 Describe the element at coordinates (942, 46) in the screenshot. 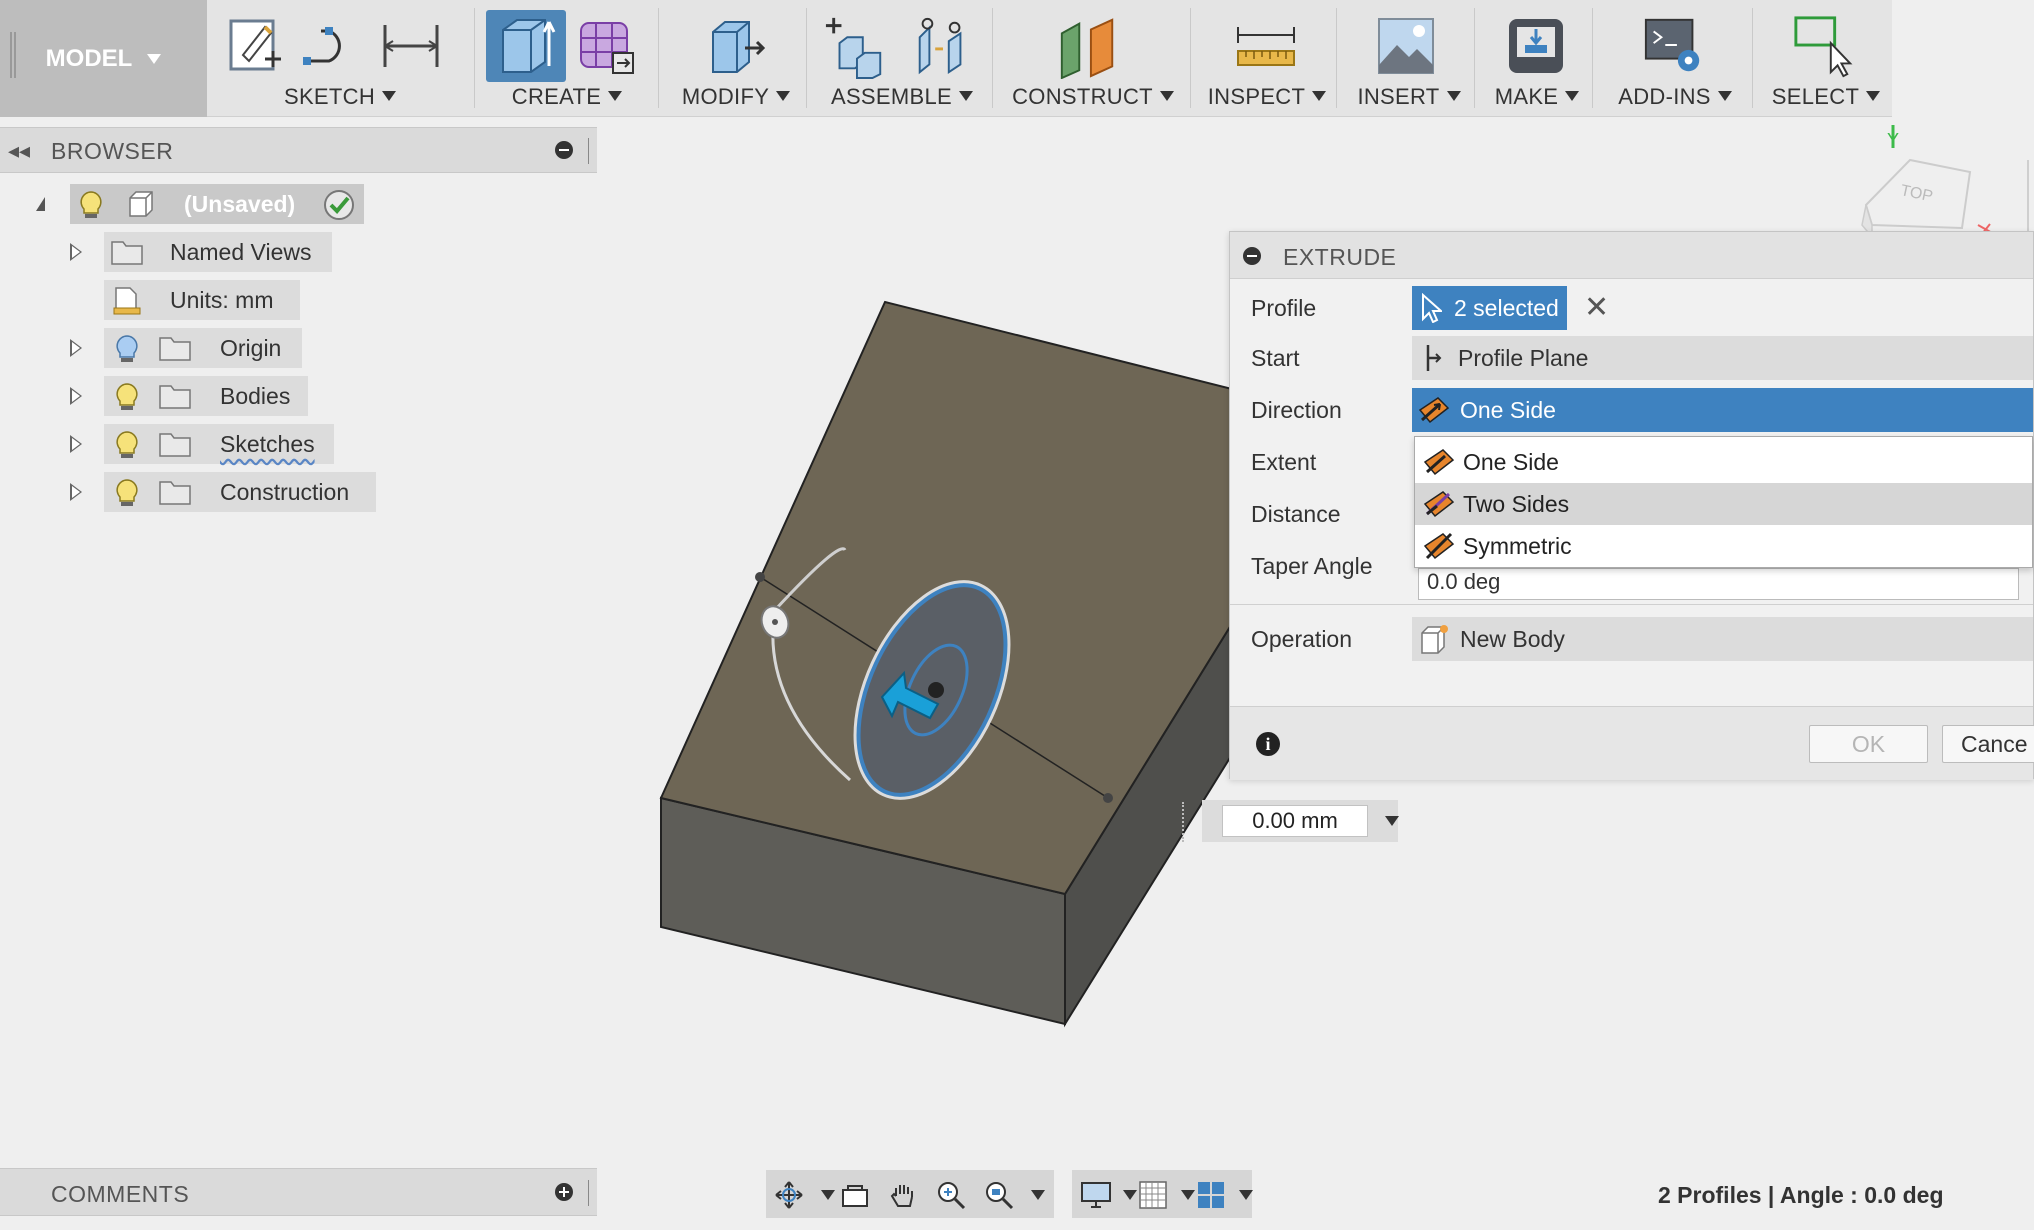

I see `joint-icon` at that location.